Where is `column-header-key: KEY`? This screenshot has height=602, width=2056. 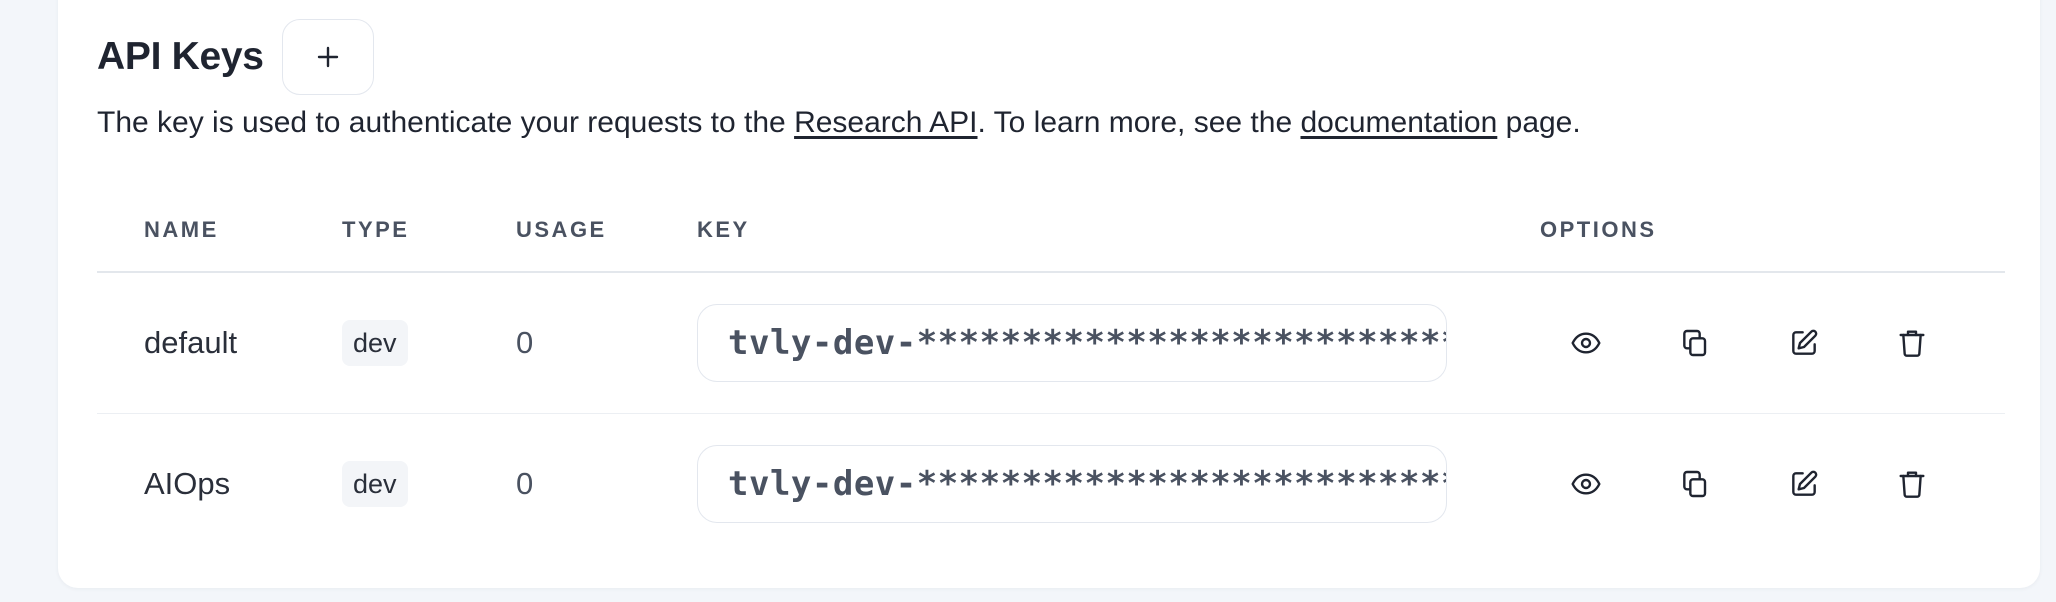
column-header-key: KEY is located at coordinates (723, 229).